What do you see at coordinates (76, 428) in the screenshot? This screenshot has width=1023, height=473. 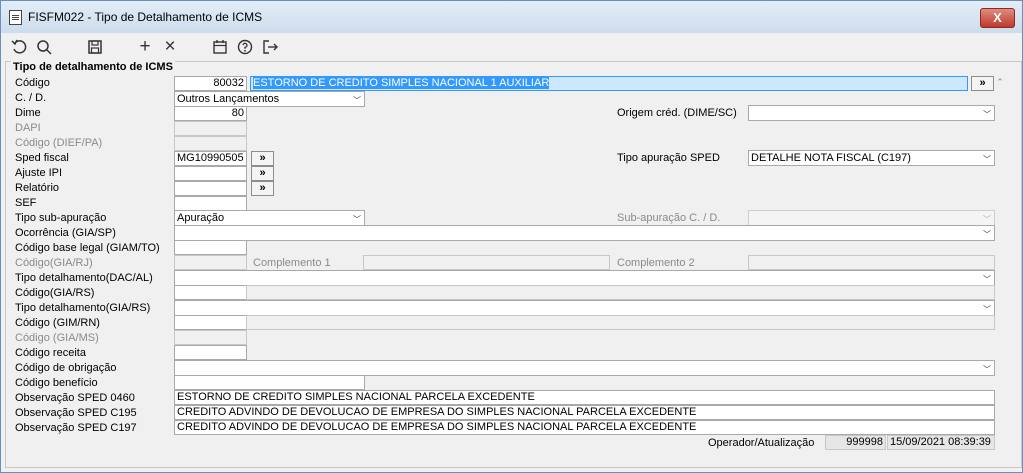 I see `obs-c197-label: Observação SPED C197` at bounding box center [76, 428].